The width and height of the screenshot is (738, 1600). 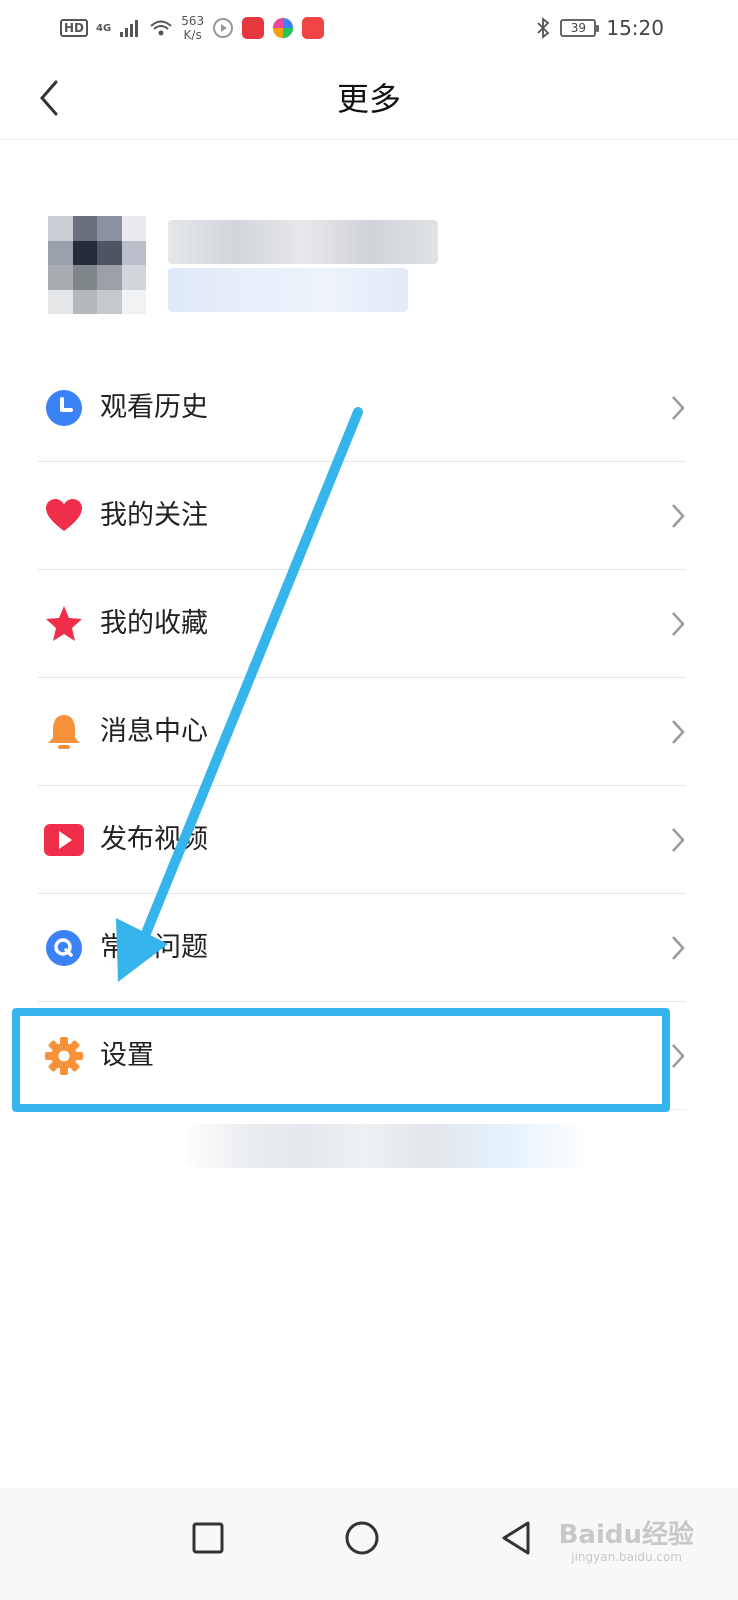 I want to click on status-bar-left: HD 4G 563 K/s, so click(x=192, y=28).